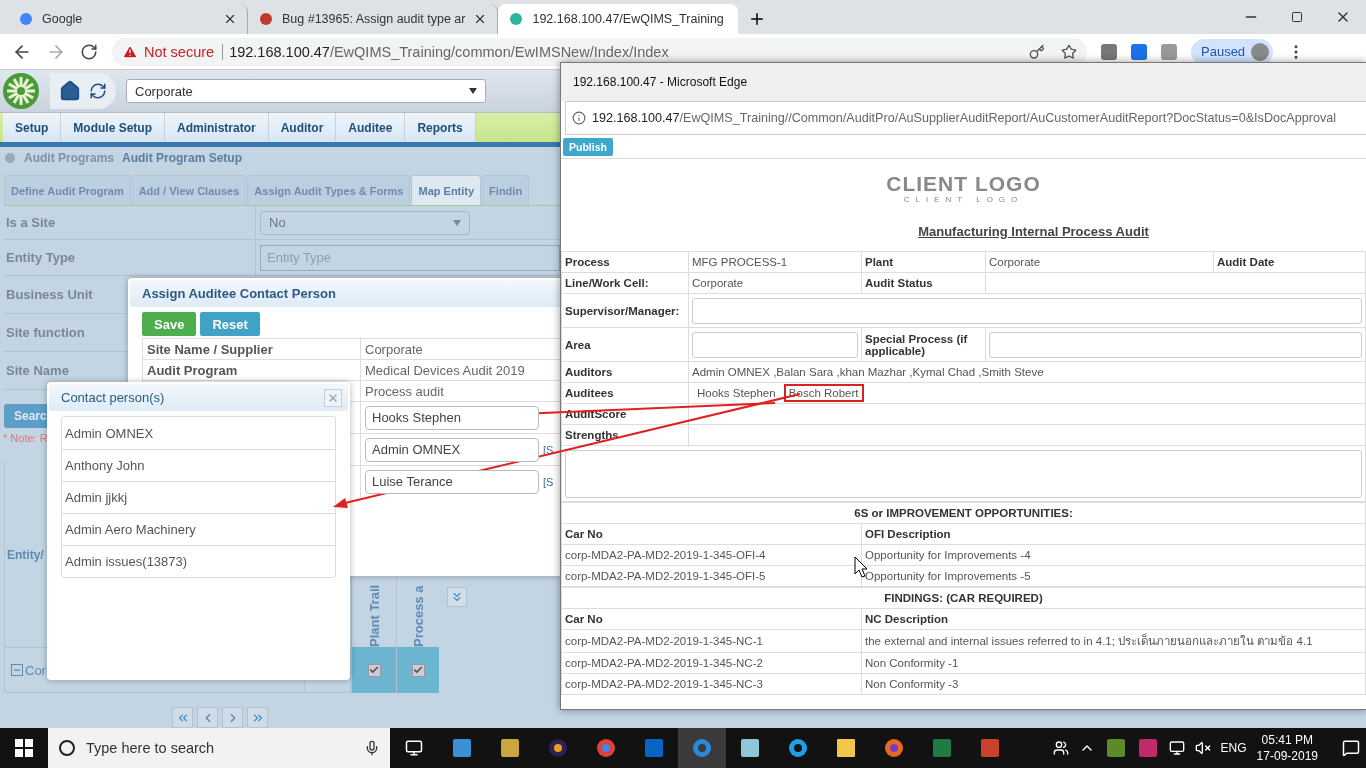  Describe the element at coordinates (1289, 262) in the screenshot. I see `table-cell: Audit Date` at that location.